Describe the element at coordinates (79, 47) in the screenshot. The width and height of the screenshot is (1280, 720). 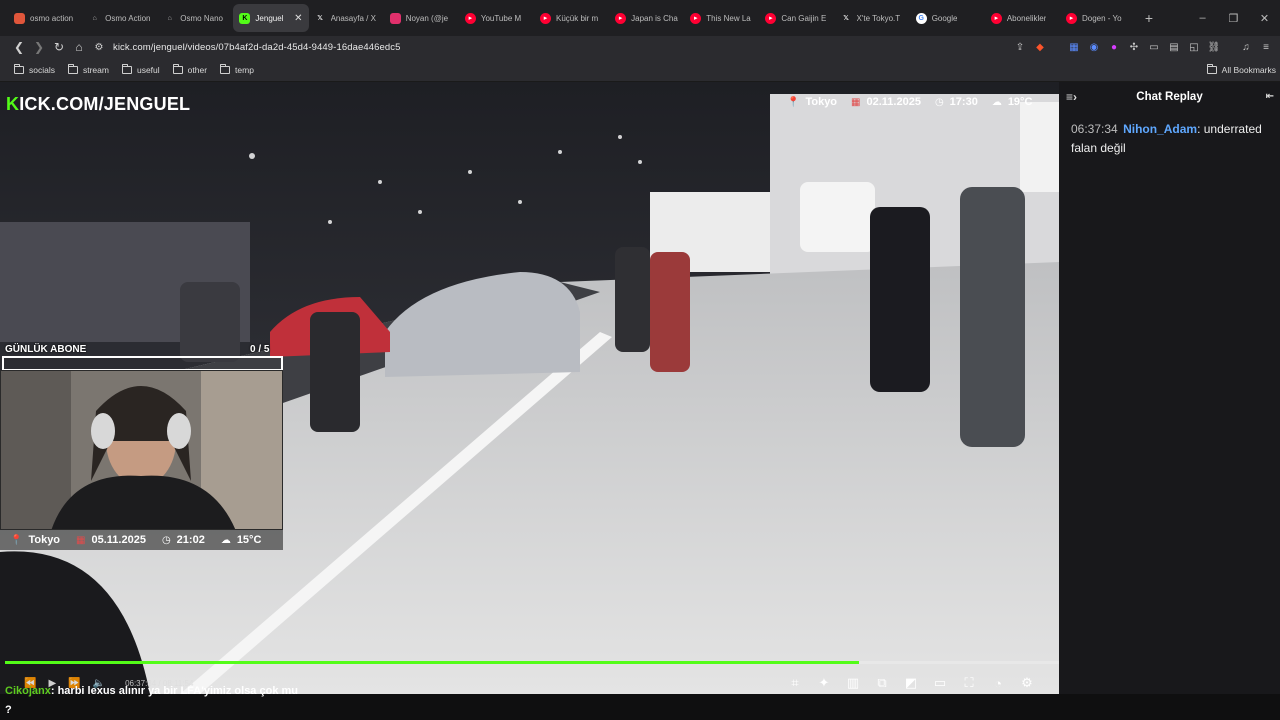
I see `home-icon: ⌂` at that location.